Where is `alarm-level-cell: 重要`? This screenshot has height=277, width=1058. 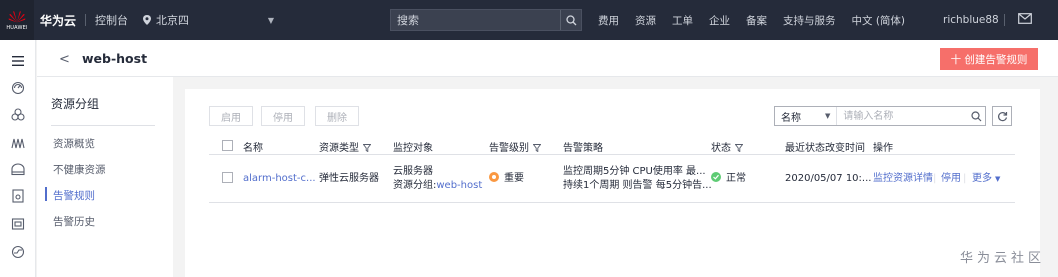
alarm-level-cell: 重要 is located at coordinates (506, 178).